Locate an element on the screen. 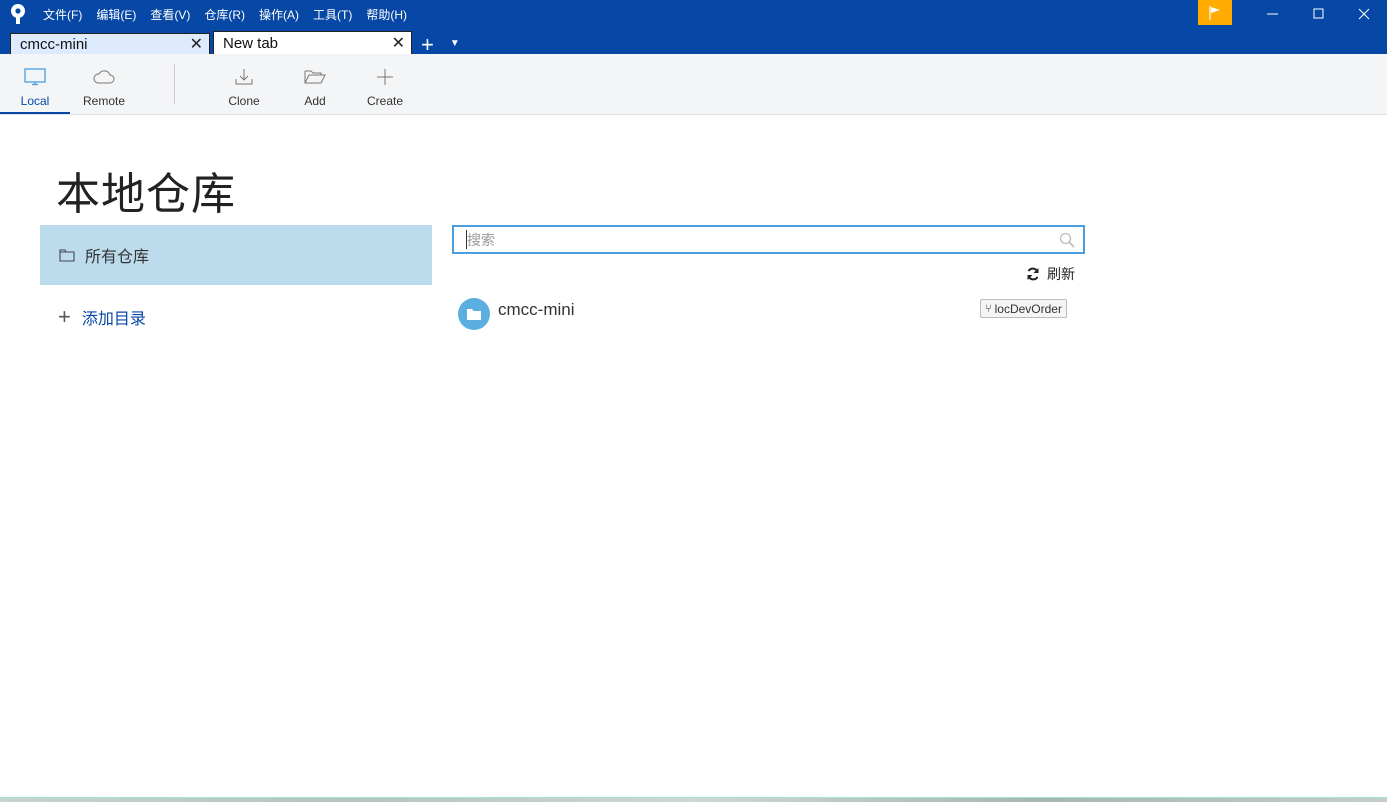 This screenshot has height=802, width=1387. toolbar-remote-button: Remote is located at coordinates (104, 84).